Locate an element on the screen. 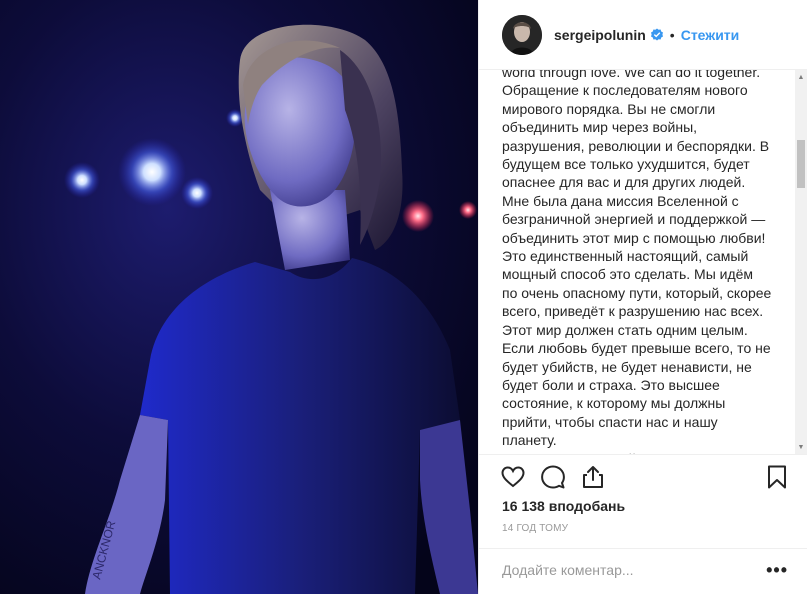  username-link: sergeipolunin is located at coordinates (600, 35).